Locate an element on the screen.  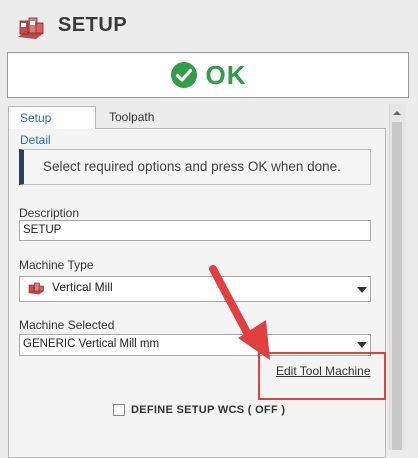
mill-icon is located at coordinates (36, 288).